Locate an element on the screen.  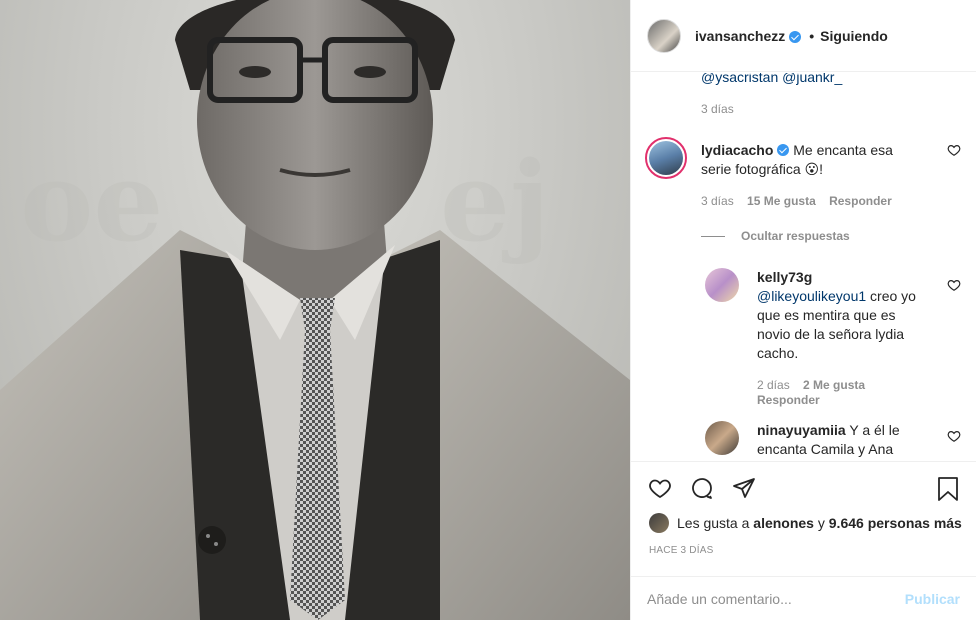
hide-replies-label: Ocultar respuestas is located at coordinates (795, 236).